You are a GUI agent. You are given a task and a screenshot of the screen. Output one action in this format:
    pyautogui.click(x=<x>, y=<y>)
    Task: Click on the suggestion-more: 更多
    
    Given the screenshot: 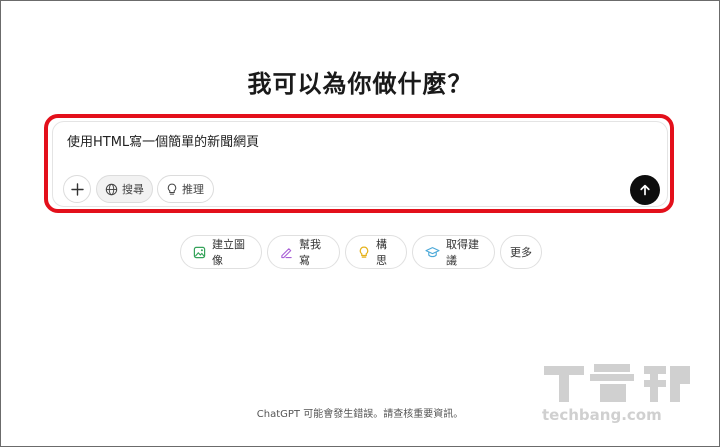 What is the action you would take?
    pyautogui.click(x=521, y=252)
    